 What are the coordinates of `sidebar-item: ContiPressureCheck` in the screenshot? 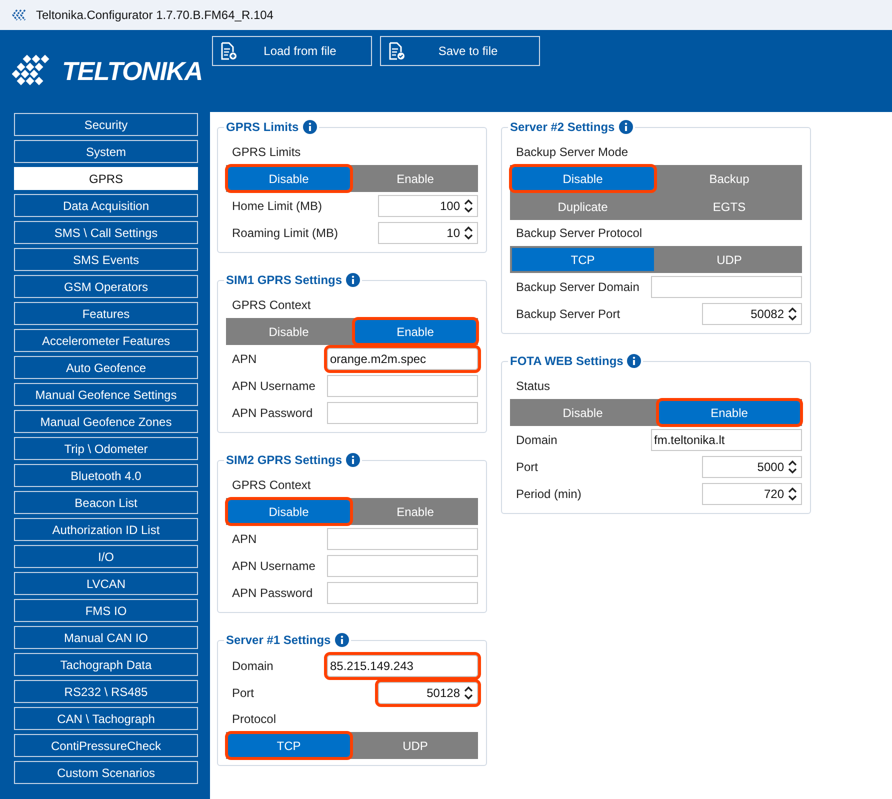 It's located at (106, 745).